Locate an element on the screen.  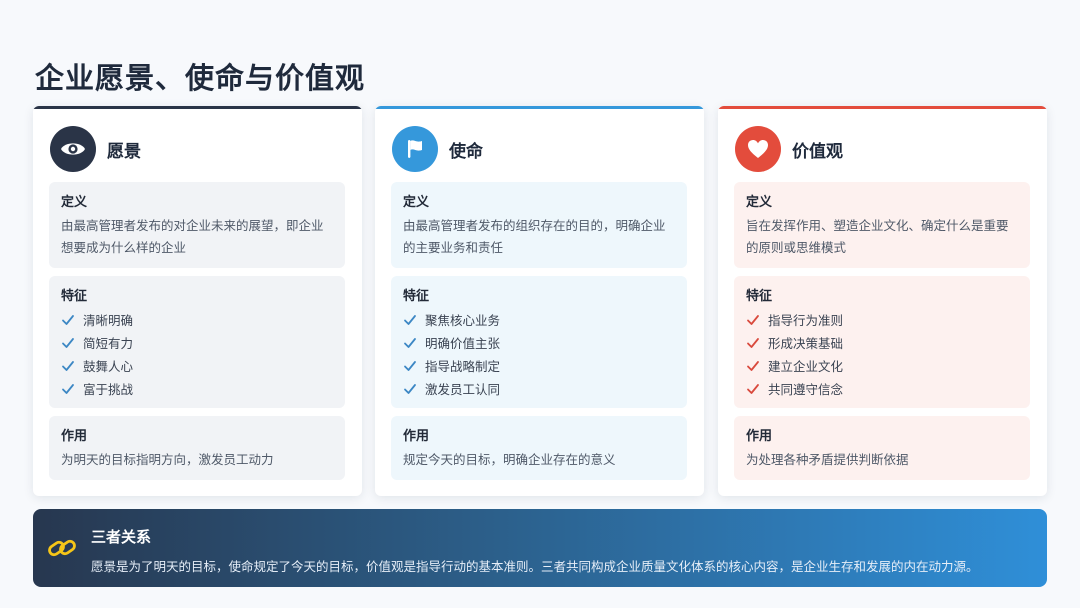
definition-text: 旨在发挥作用、塑造企业文化、确定什么是重要的原则或思维模式 is located at coordinates (877, 236).